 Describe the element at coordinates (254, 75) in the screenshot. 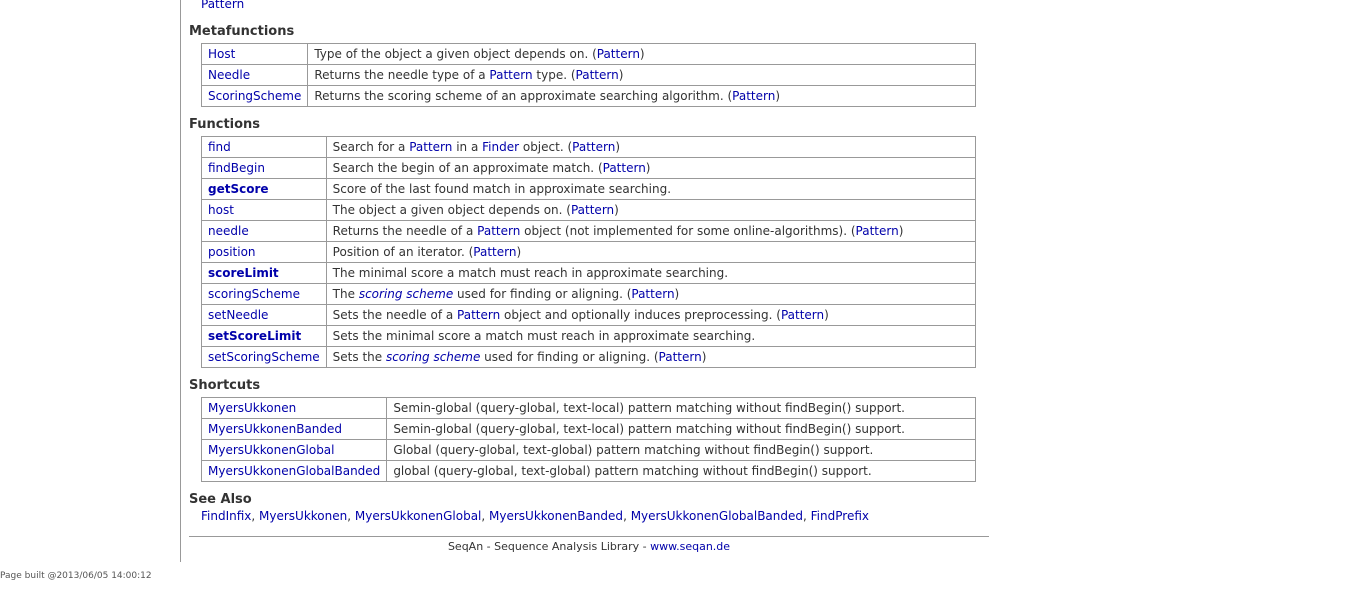

I see `entry-name-cell: Needle` at that location.